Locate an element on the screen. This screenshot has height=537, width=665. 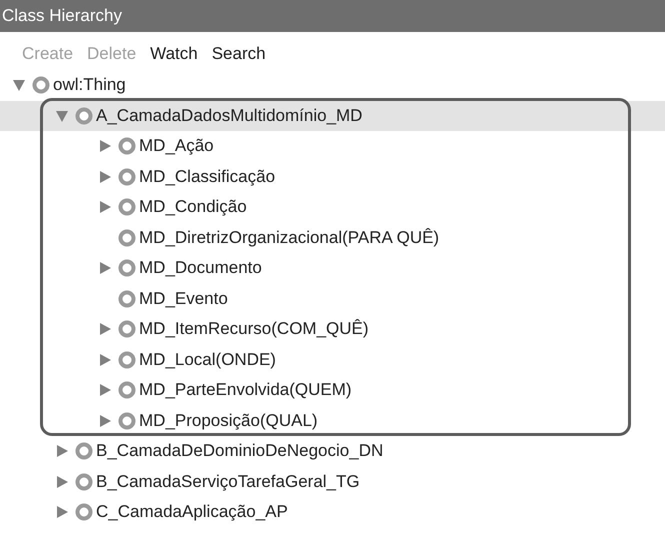
tree-item: A_CamadaDadosMultidomínio_MD is located at coordinates (332, 115).